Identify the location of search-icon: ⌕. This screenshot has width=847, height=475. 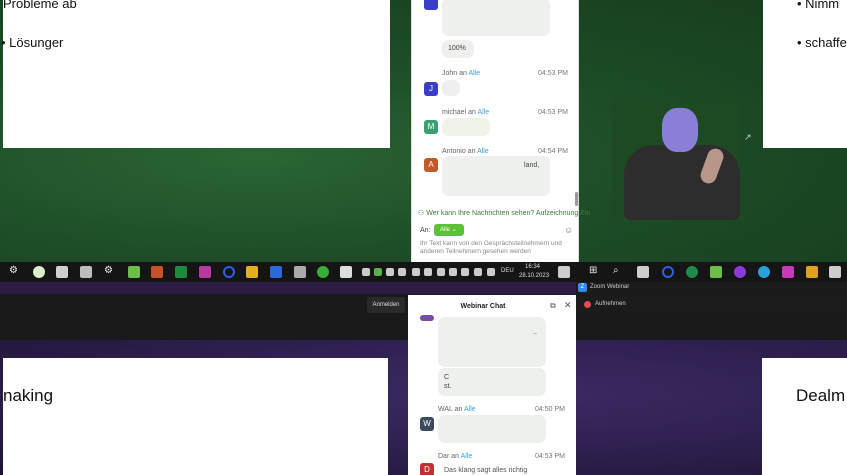
(619, 271).